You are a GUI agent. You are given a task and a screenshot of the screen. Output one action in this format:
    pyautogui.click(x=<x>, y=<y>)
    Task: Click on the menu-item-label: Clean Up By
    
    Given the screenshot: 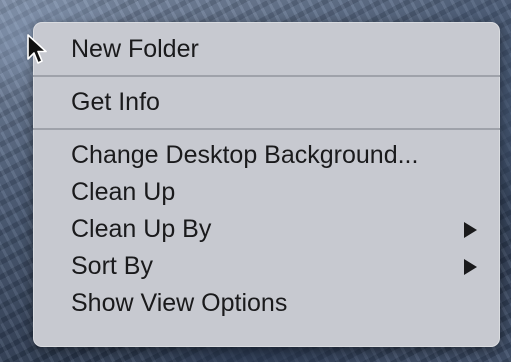 What is the action you would take?
    pyautogui.click(x=141, y=229)
    